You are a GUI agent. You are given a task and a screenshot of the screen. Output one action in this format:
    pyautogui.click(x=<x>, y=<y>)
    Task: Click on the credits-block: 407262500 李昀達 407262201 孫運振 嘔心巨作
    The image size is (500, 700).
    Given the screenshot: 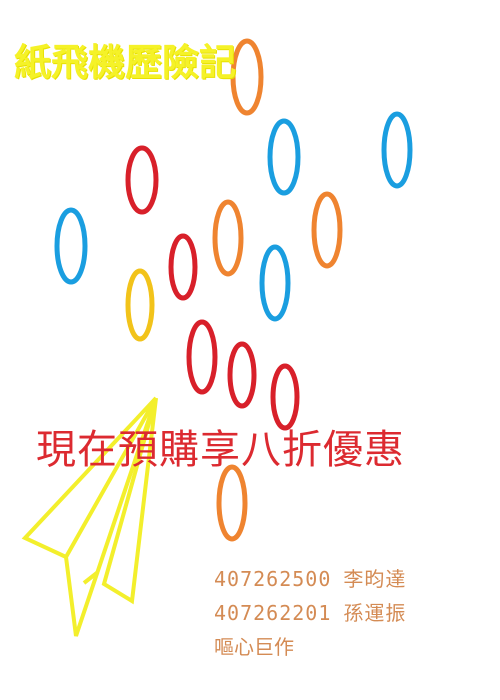 What is the action you would take?
    pyautogui.click(x=310, y=613)
    